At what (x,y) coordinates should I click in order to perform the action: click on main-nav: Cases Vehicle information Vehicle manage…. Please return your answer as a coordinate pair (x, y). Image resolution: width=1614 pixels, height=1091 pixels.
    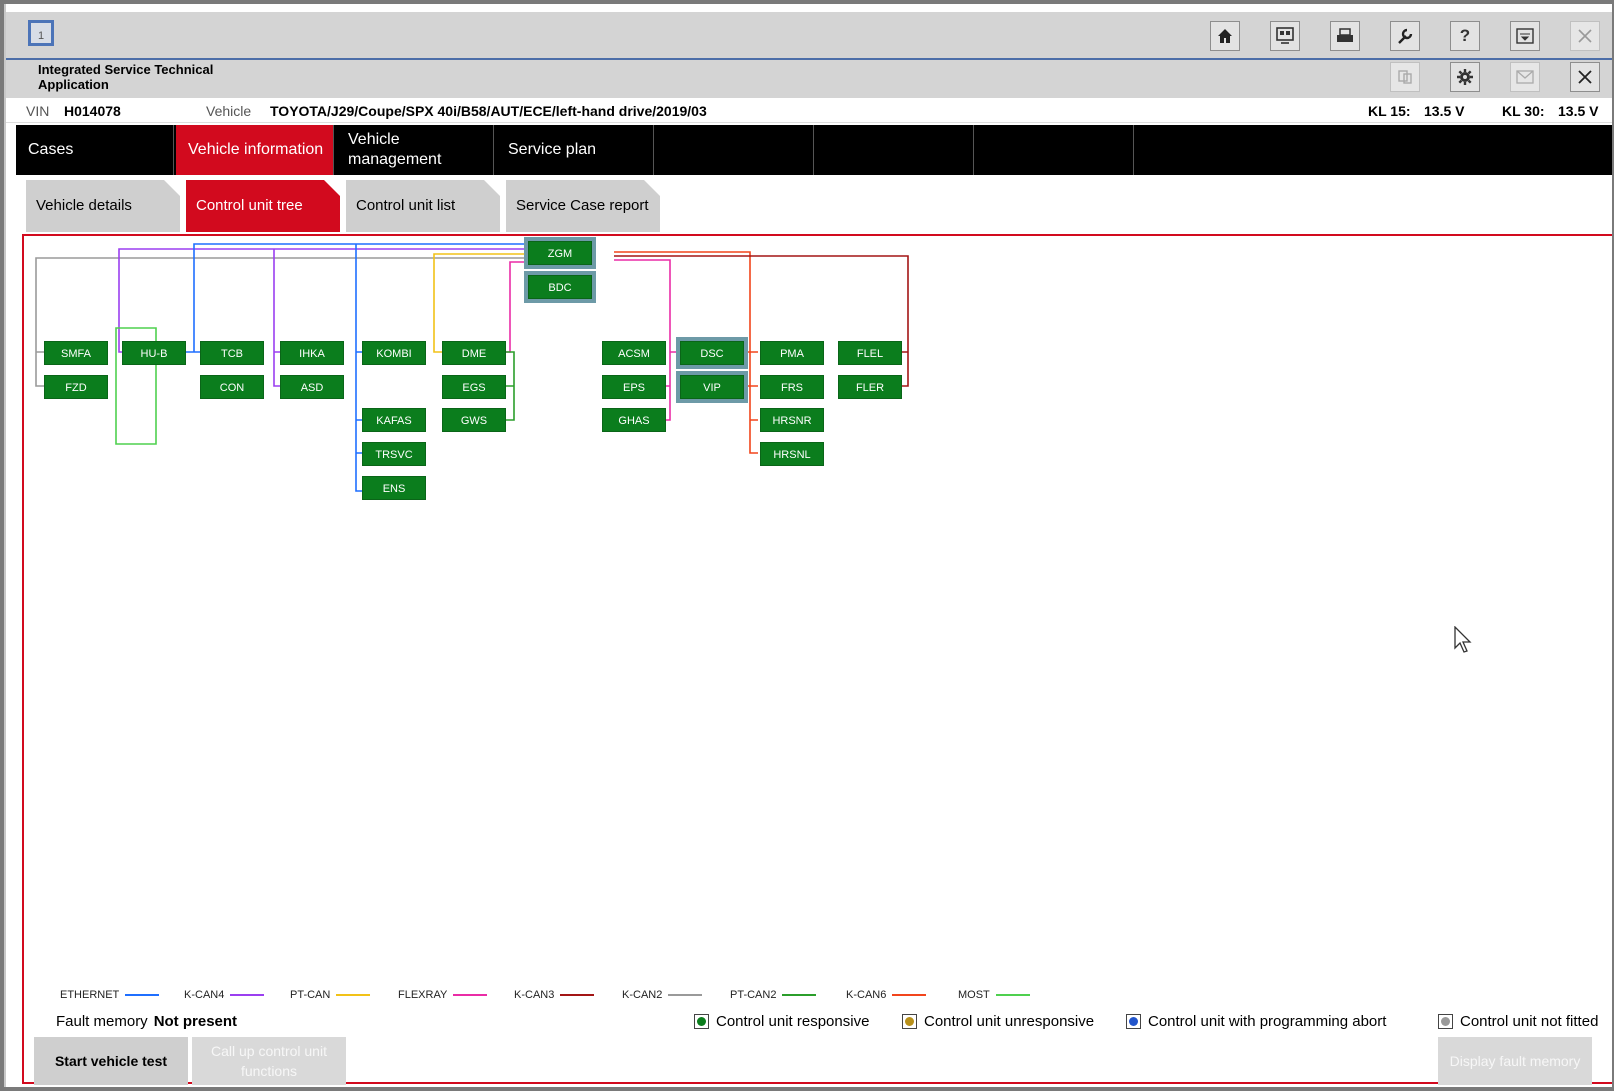
    Looking at the image, I should click on (814, 150).